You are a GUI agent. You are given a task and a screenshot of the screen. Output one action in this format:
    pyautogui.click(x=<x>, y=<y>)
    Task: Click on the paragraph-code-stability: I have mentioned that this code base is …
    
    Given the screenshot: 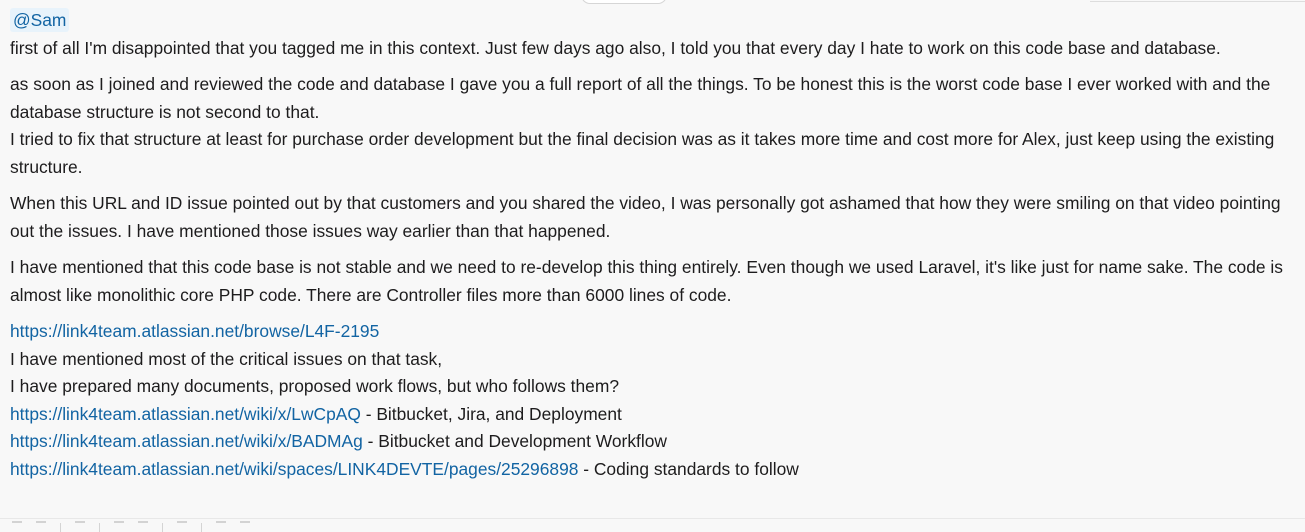 What is the action you would take?
    pyautogui.click(x=646, y=281)
    